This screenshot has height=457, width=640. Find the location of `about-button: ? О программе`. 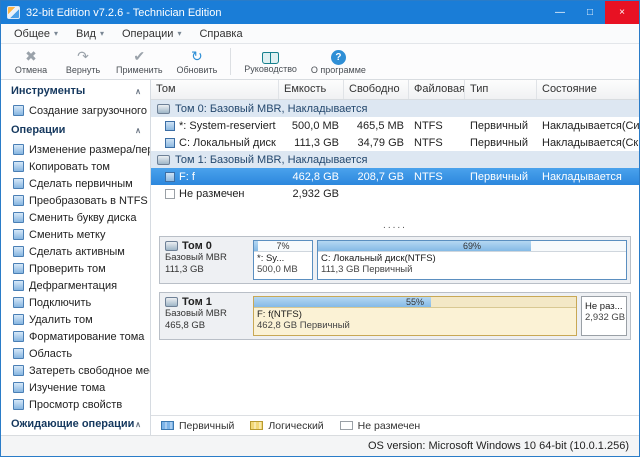

about-button: ? О программе is located at coordinates (338, 61).